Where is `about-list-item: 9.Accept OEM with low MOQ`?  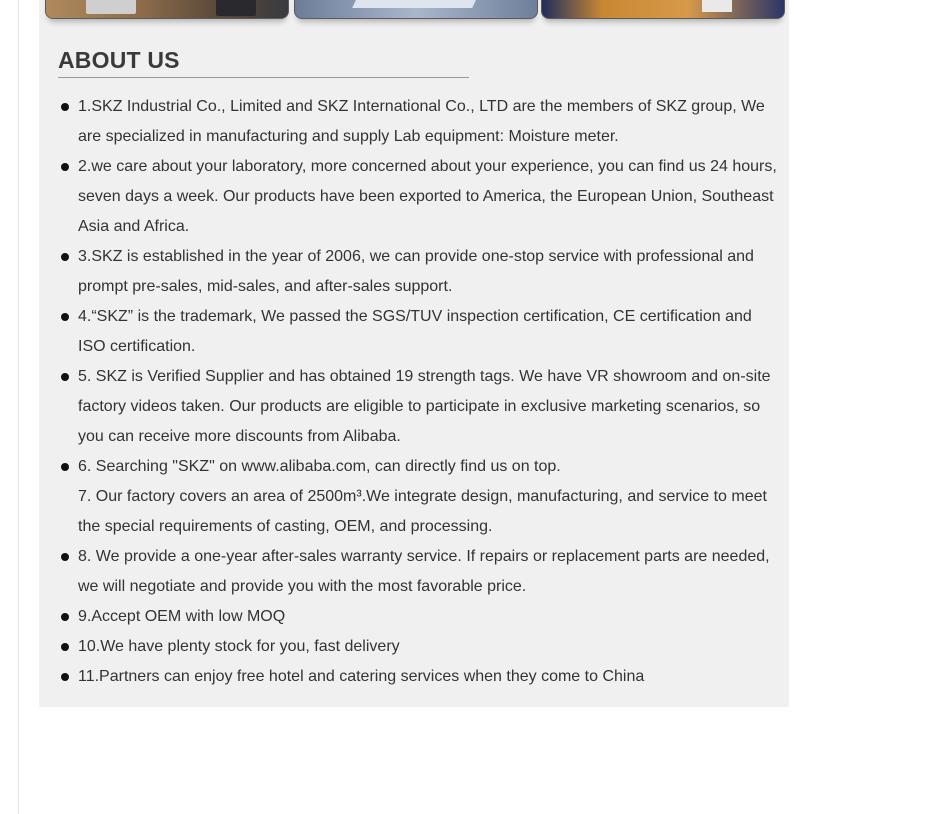
about-list-item: 9.Accept OEM with low MOQ is located at coordinates (414, 617).